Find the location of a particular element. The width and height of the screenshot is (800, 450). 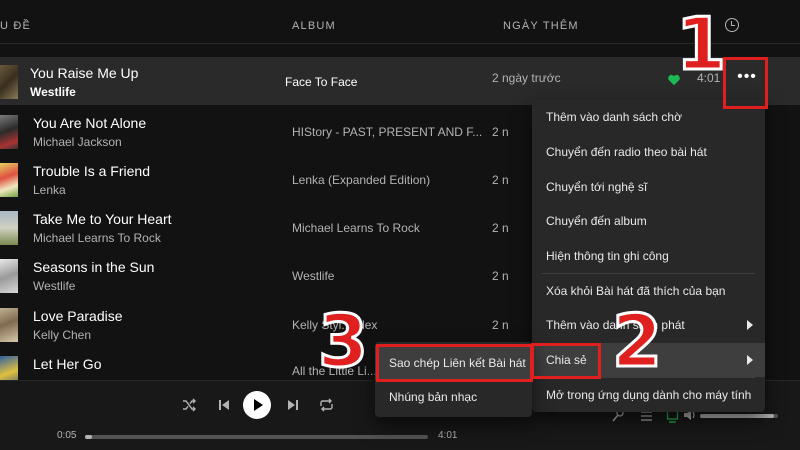

annotation-step-2: 2 is located at coordinates (636, 341).